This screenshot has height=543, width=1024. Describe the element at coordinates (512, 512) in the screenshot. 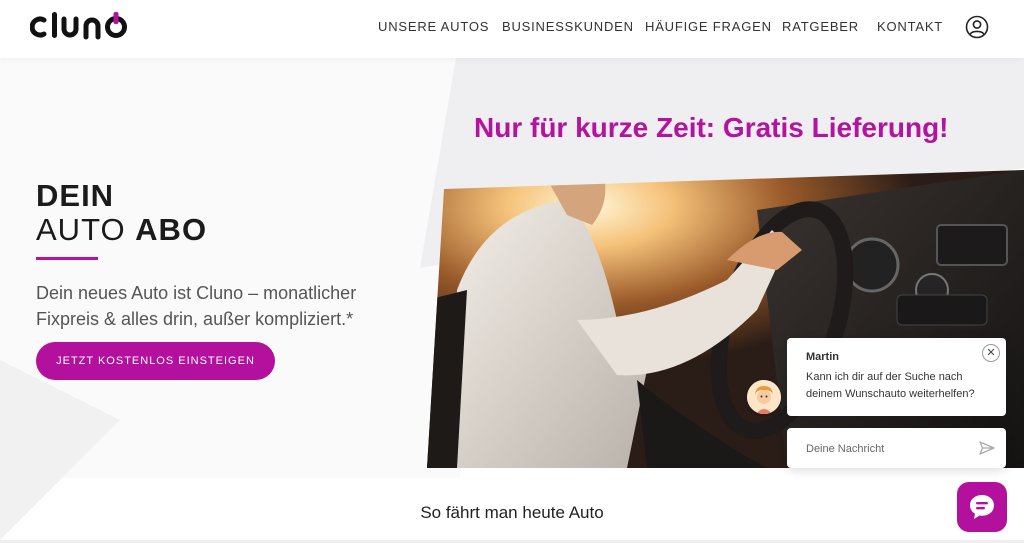

I see `section-title: So fährt man heute Auto` at that location.